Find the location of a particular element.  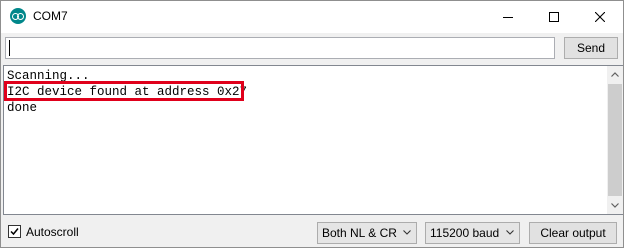

send-button: Send is located at coordinates (591, 48).